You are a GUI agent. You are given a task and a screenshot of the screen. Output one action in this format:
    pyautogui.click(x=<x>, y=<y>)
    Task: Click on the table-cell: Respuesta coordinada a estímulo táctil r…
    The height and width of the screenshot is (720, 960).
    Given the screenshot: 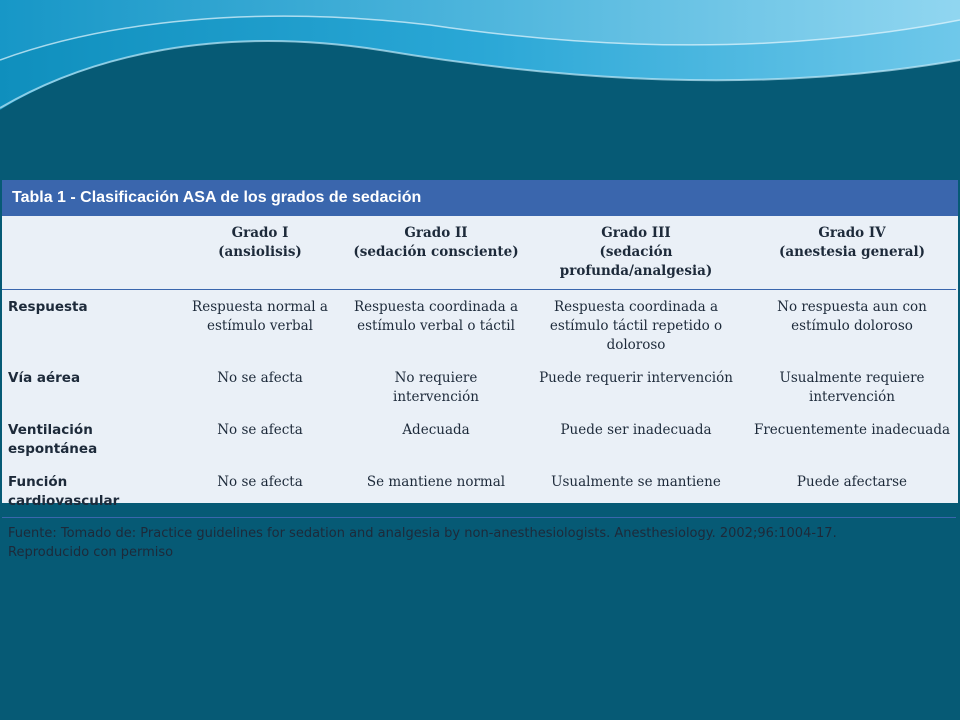 What is the action you would take?
    pyautogui.click(x=636, y=326)
    